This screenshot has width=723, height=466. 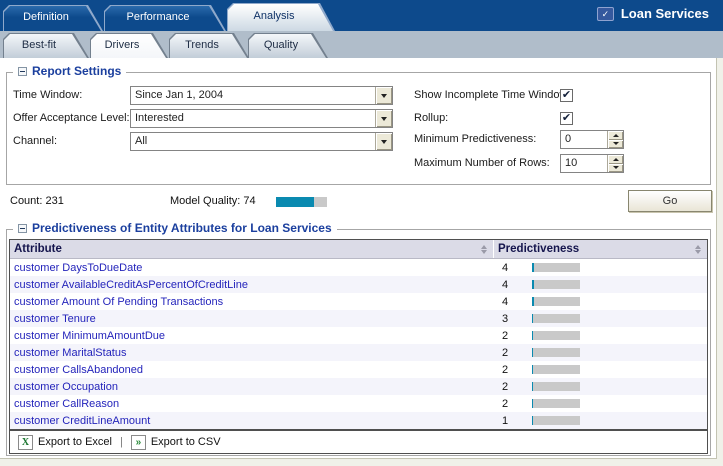 What do you see at coordinates (252, 421) in the screenshot?
I see `attribute-cell: customer CreditLineAmount` at bounding box center [252, 421].